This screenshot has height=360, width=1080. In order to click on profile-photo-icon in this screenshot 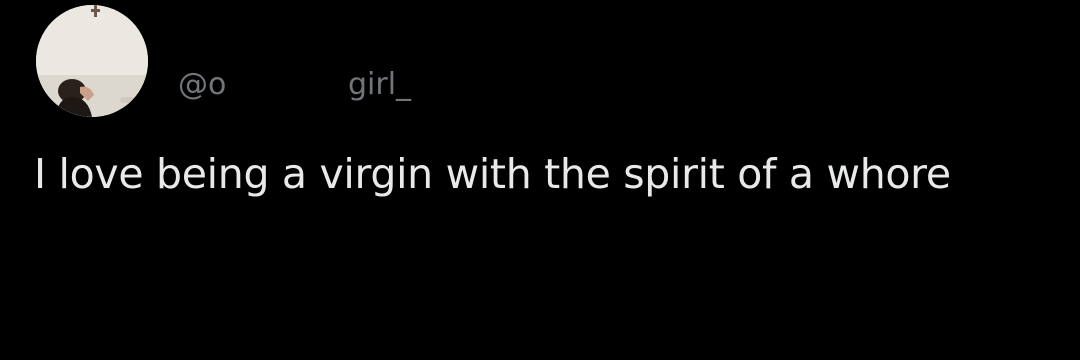, I will do `click(92, 61)`.